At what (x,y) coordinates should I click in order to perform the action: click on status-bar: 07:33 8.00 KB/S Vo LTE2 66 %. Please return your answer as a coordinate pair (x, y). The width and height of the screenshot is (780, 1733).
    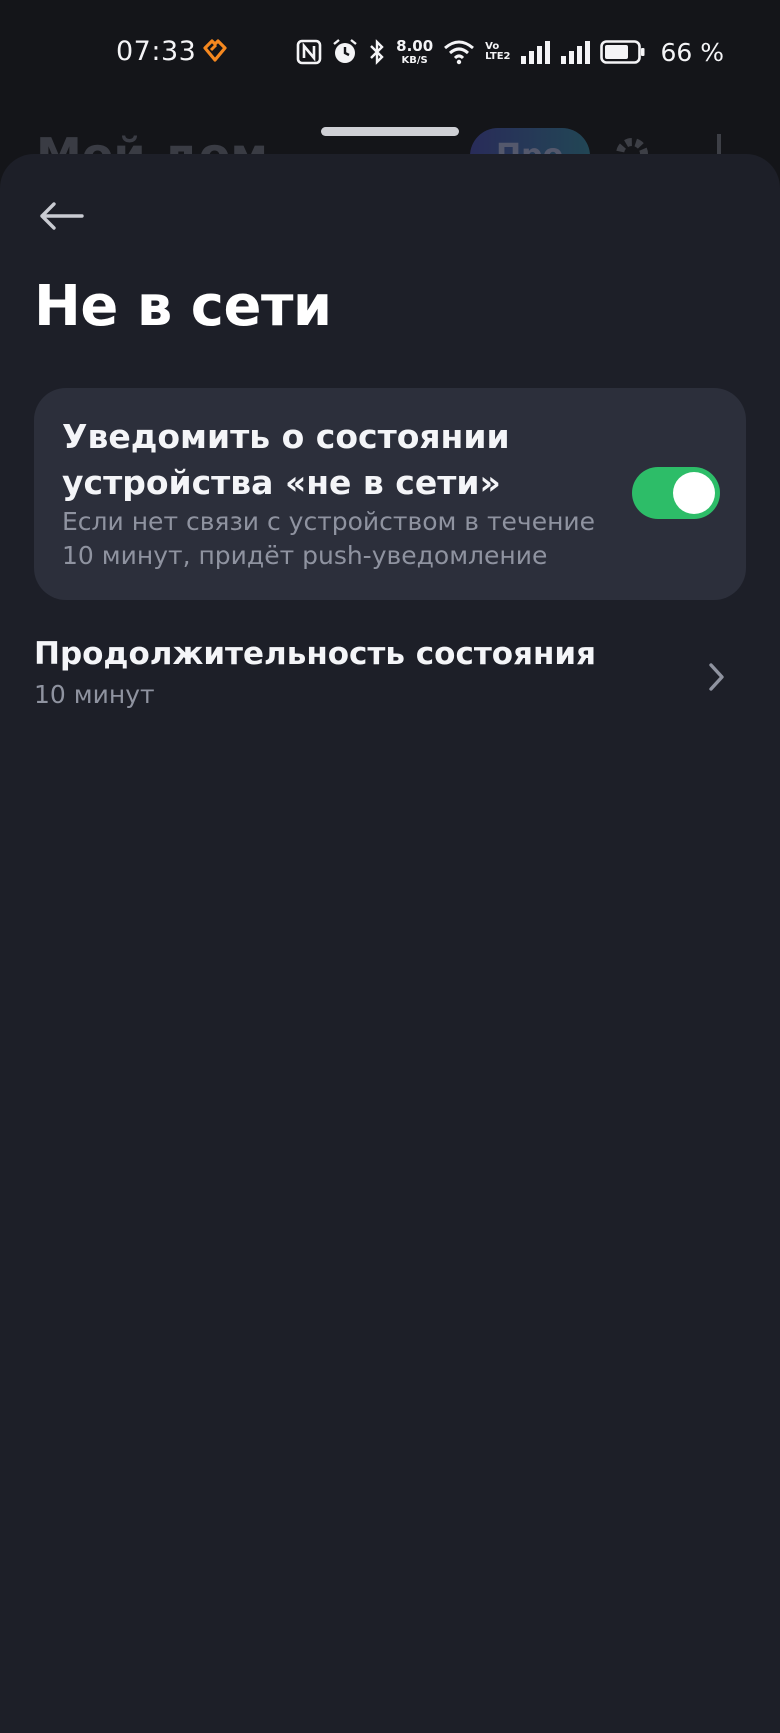
    Looking at the image, I should click on (390, 52).